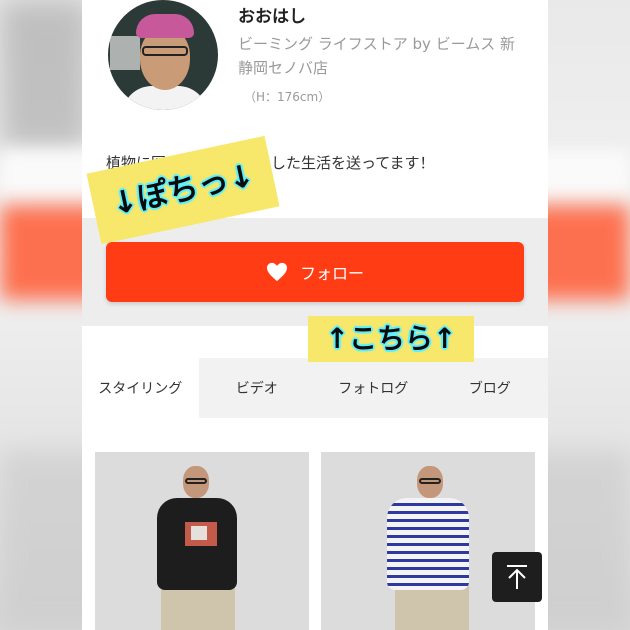  I want to click on annotation-sticker-bottom: ↑こちら↑, so click(391, 339).